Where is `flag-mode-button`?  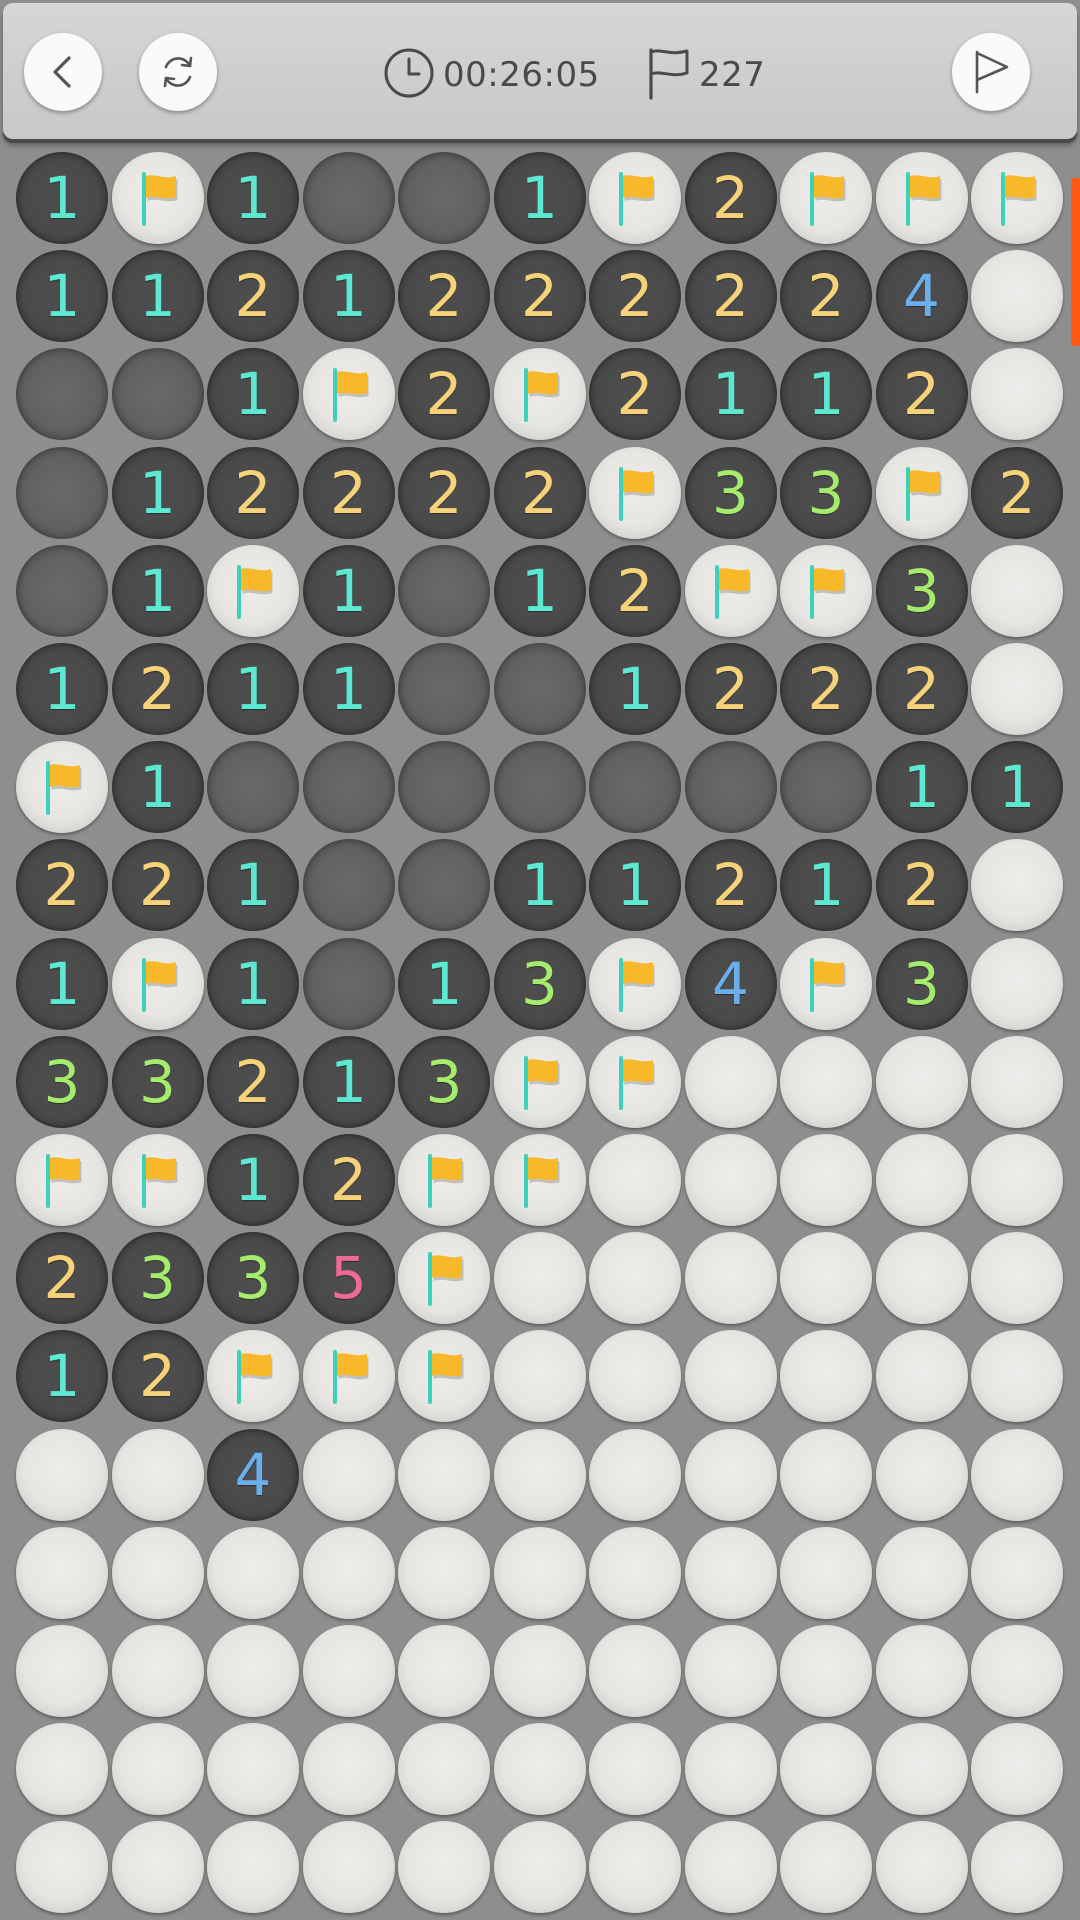
flag-mode-button is located at coordinates (991, 72).